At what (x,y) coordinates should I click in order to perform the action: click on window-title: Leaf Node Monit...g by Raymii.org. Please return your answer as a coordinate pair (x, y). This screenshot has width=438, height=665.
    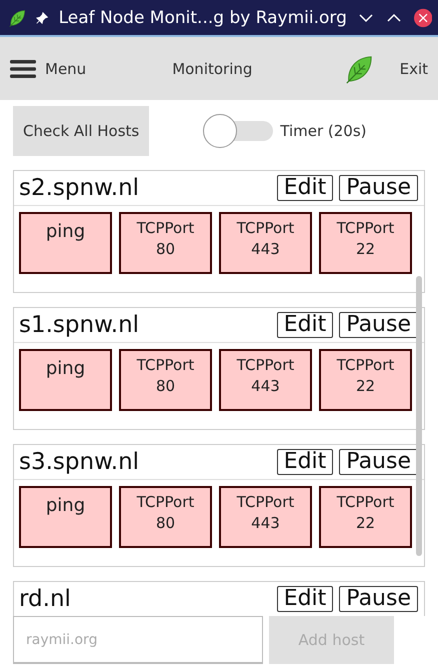
    Looking at the image, I should click on (202, 18).